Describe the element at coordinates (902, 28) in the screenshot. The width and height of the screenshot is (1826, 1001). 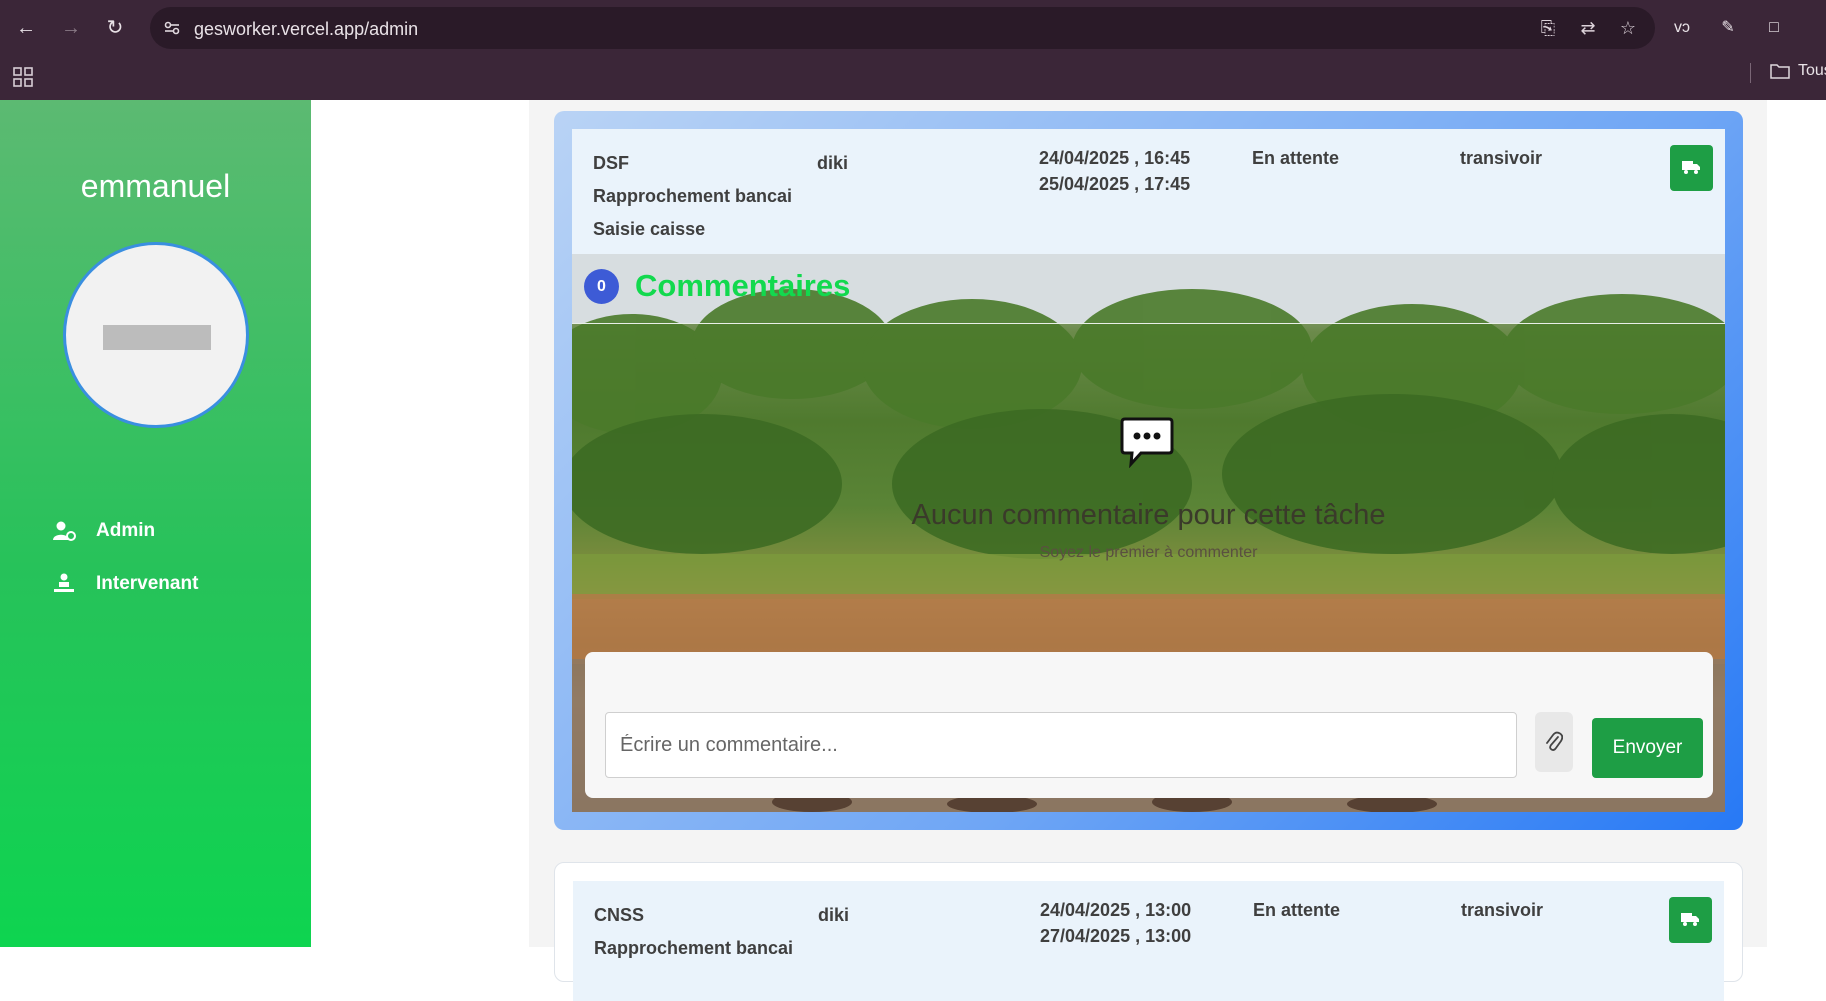
I see `address-bar: gesworker.vercel.app/admin ⎘ ⇄ ☆` at that location.